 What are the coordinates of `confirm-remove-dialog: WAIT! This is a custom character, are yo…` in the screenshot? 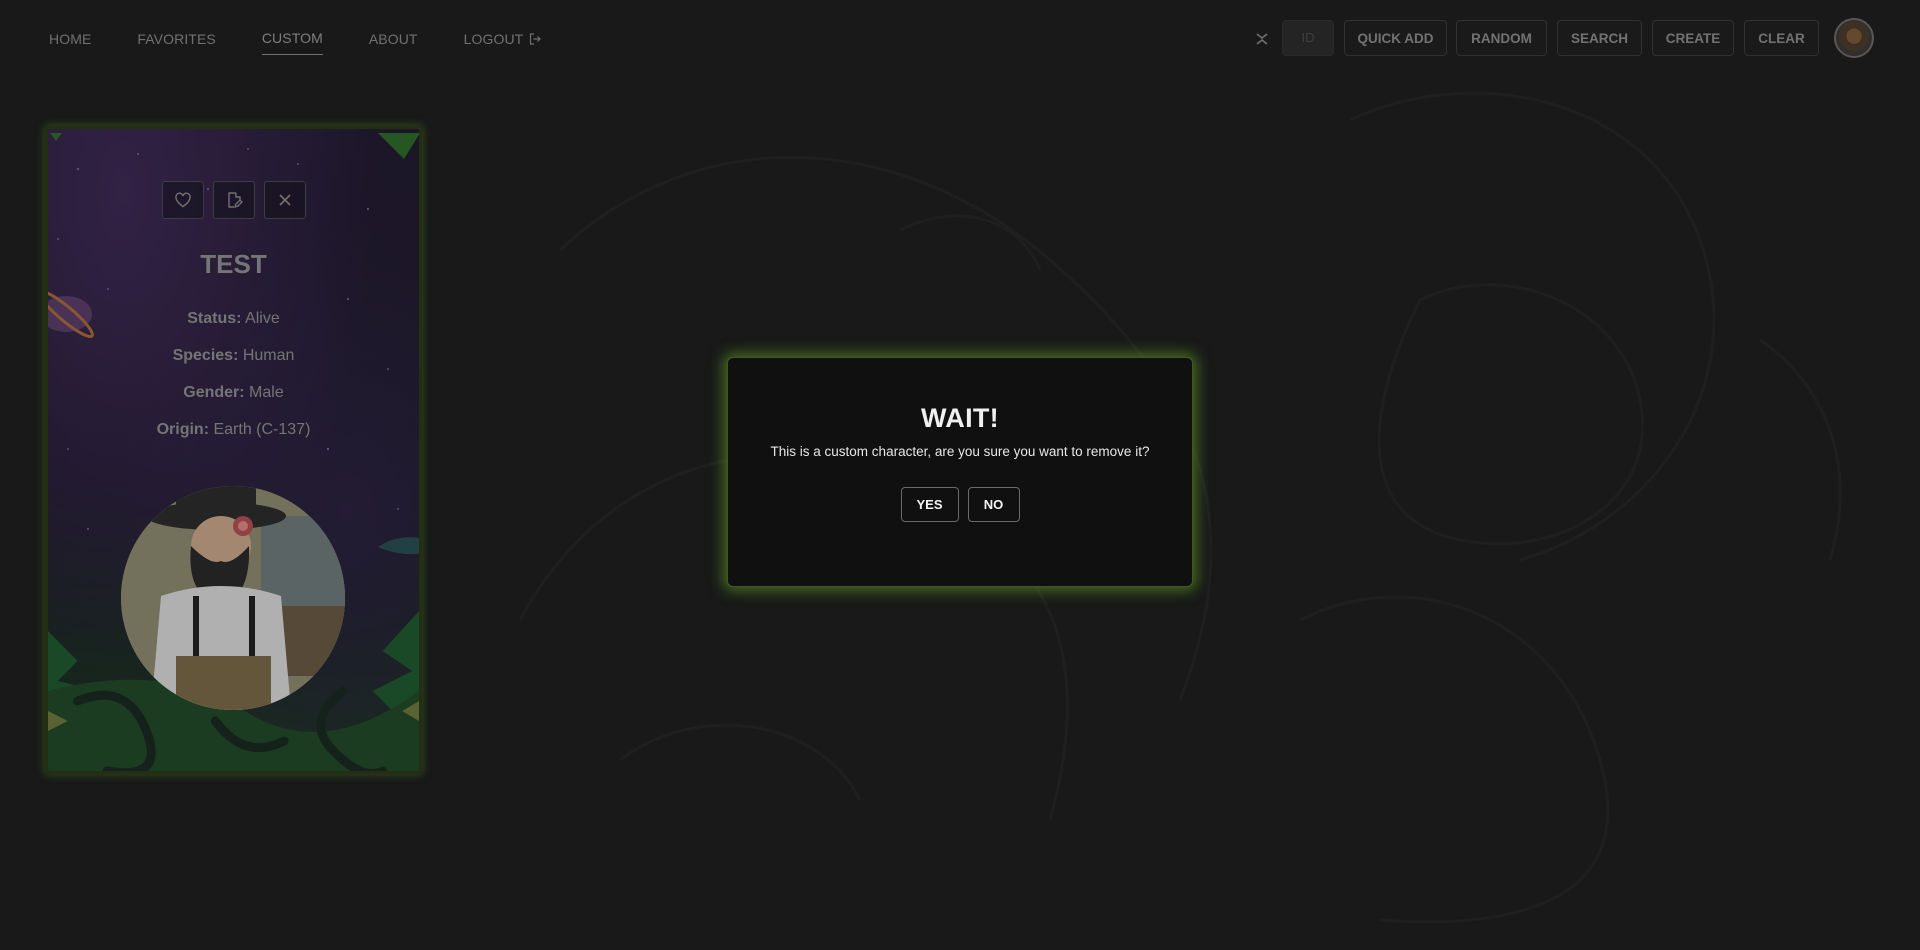 It's located at (960, 472).